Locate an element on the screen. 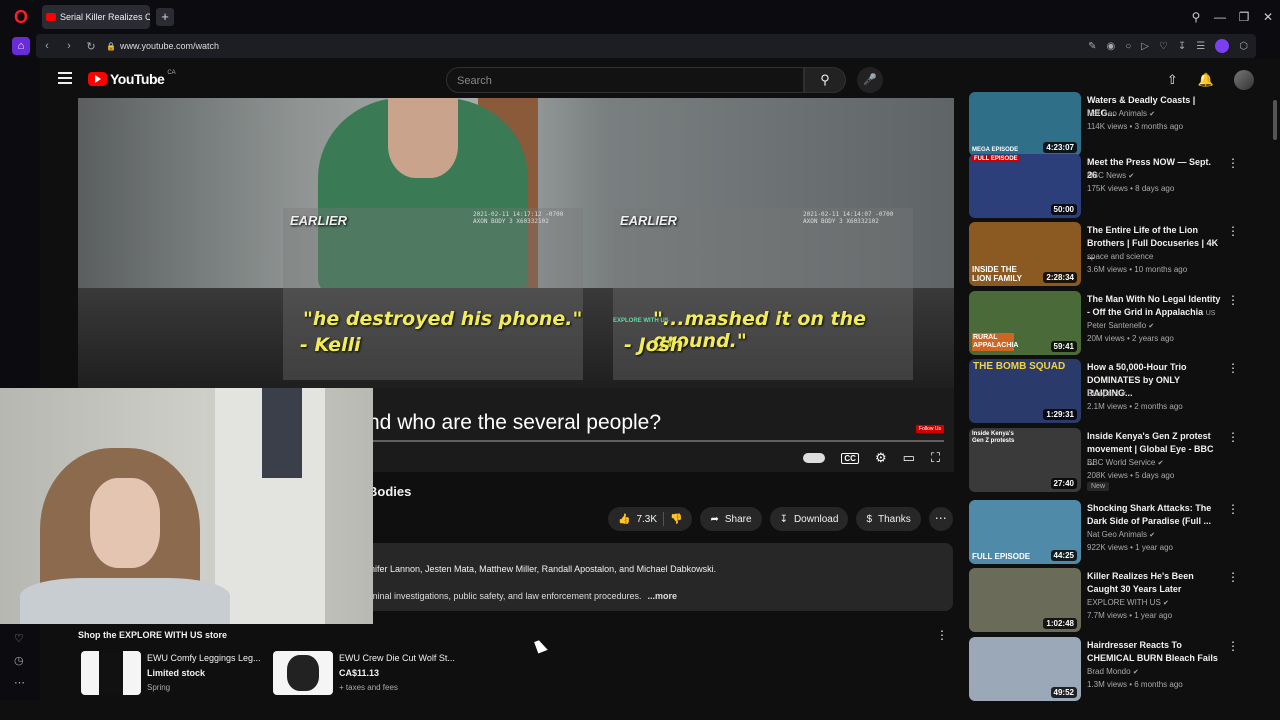  thumbnail-badge: RURAL APPALACHIA is located at coordinates (995, 342).